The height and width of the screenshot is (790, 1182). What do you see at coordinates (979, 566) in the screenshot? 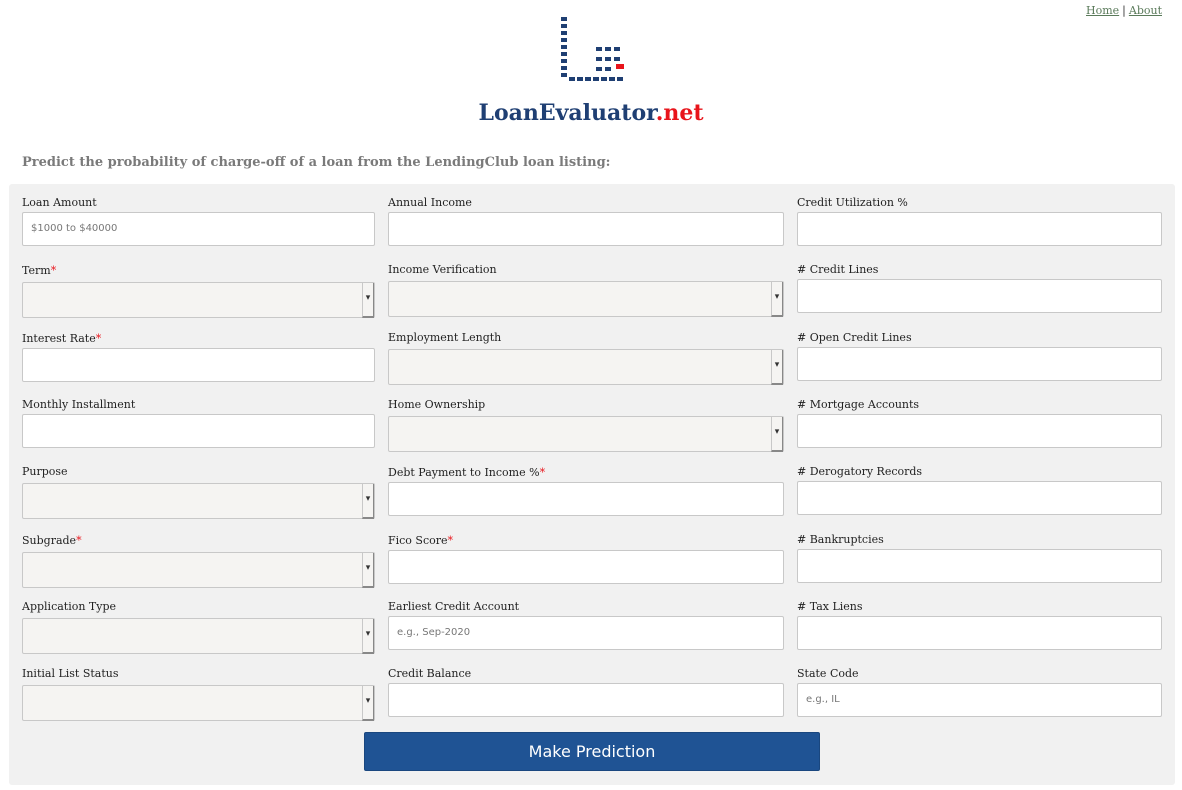
I see `num-bankruptcies-input` at bounding box center [979, 566].